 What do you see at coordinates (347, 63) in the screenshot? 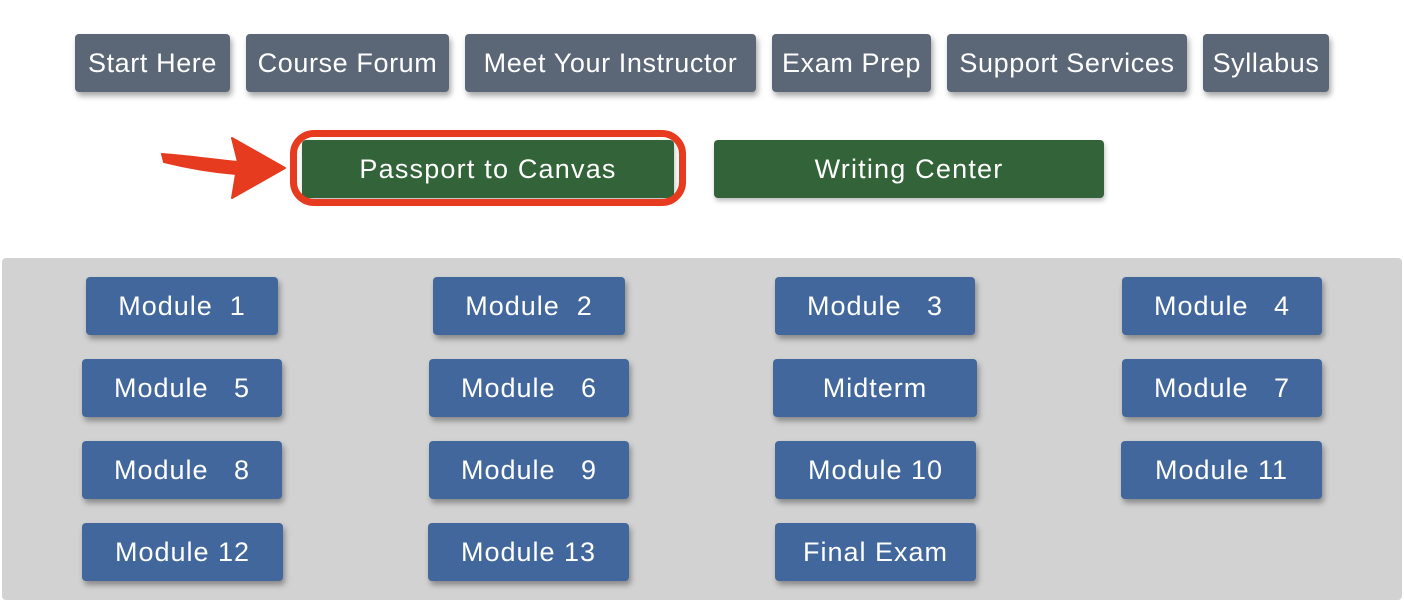
I see `course-forum-button: Course Forum` at bounding box center [347, 63].